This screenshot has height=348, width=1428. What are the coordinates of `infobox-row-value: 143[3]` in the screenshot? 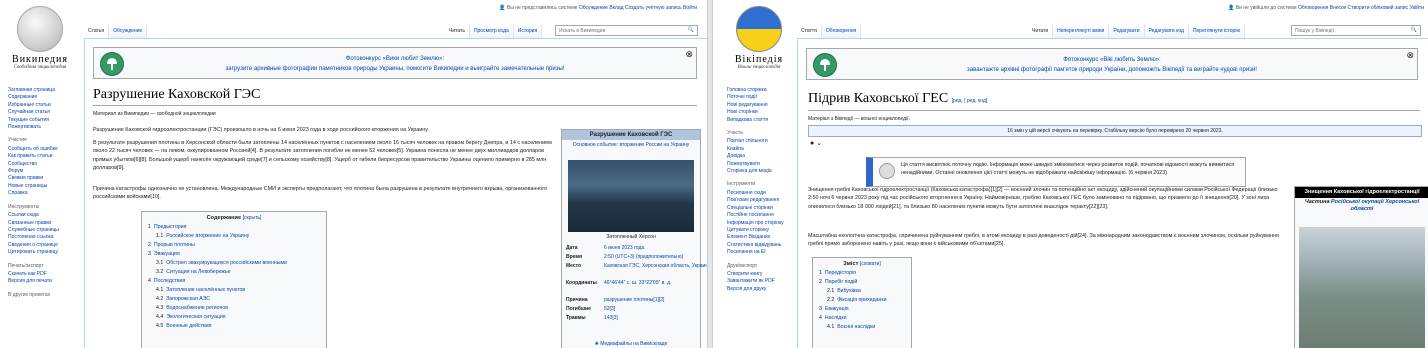 It's located at (611, 318).